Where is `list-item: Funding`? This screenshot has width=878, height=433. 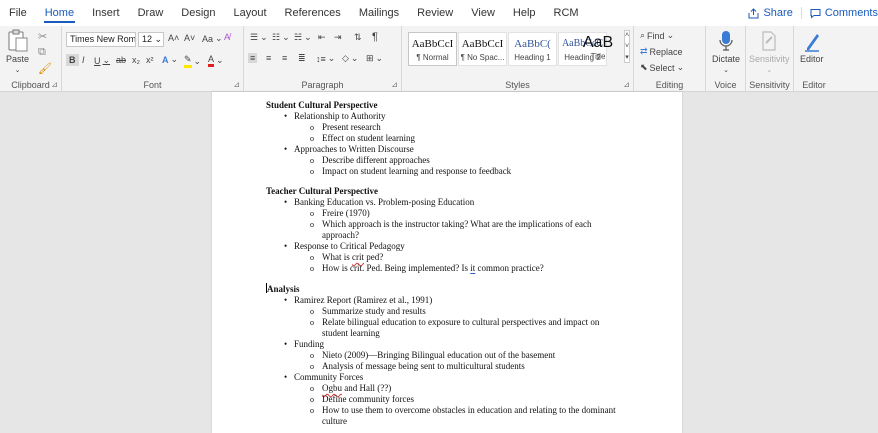 list-item: Funding is located at coordinates (466, 344).